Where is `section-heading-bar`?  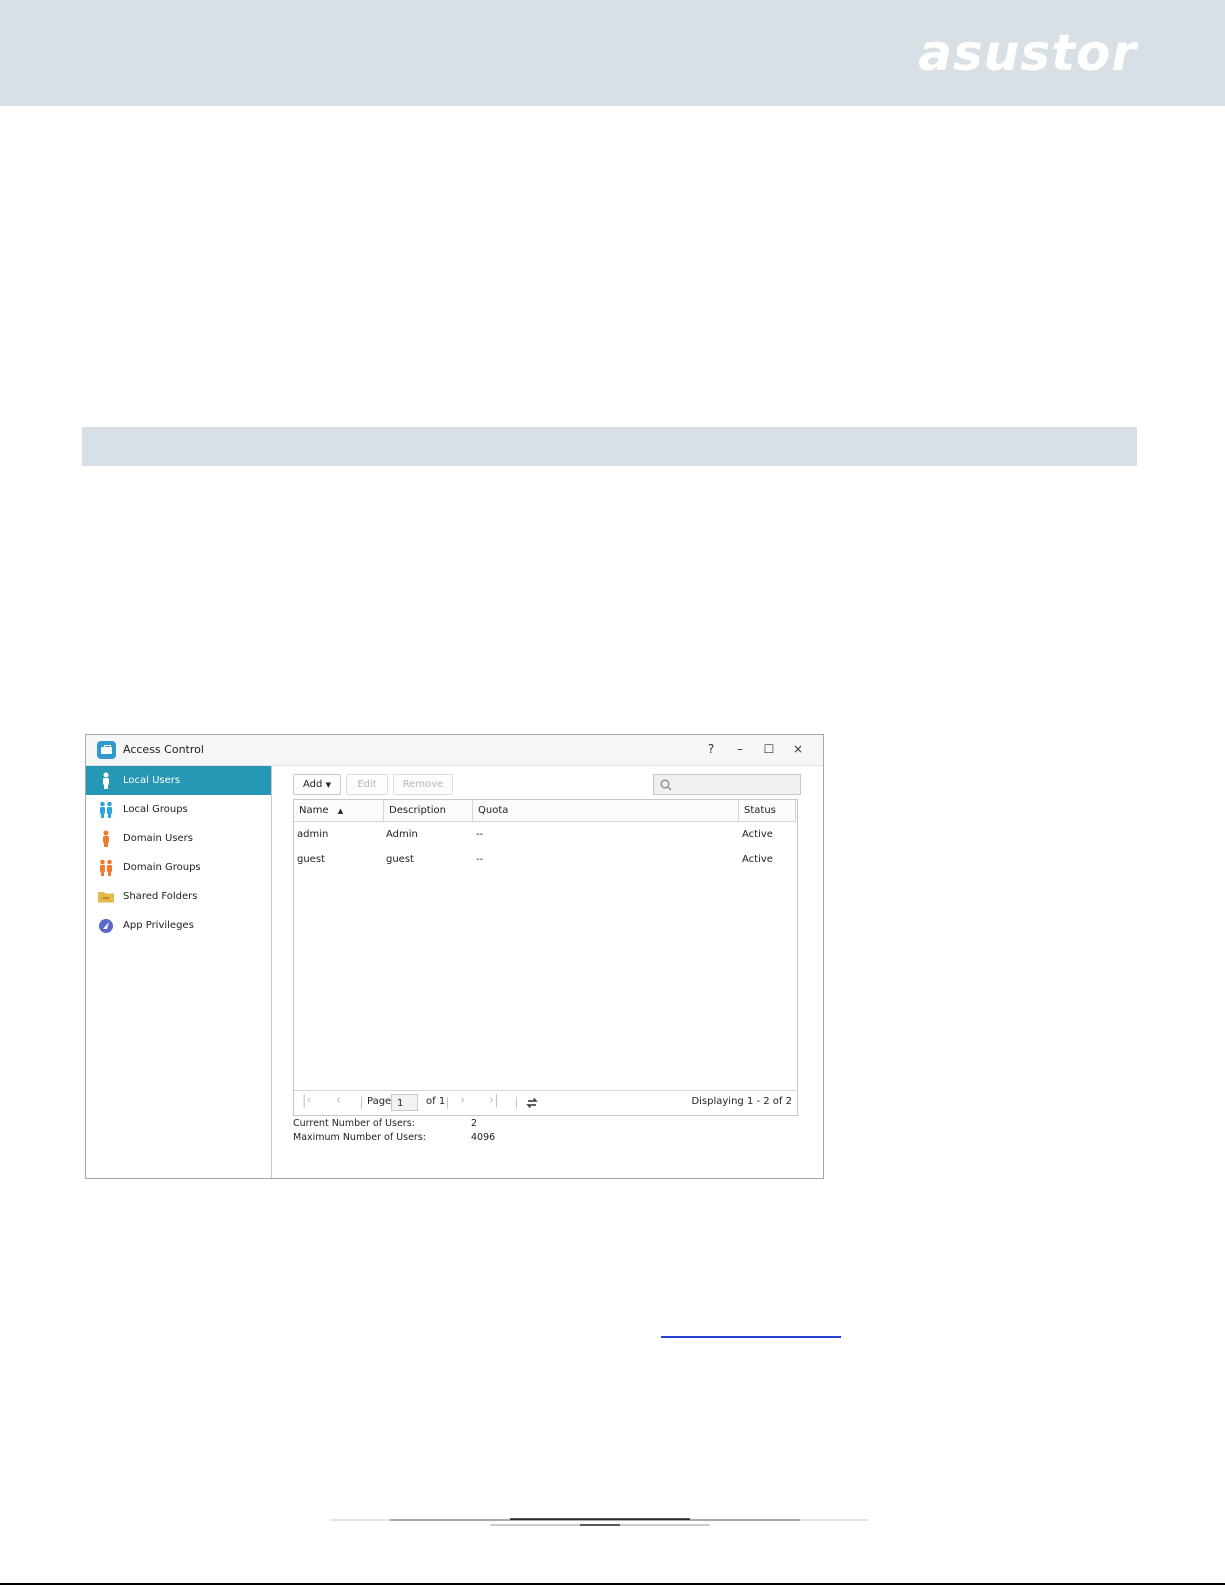 section-heading-bar is located at coordinates (609, 446).